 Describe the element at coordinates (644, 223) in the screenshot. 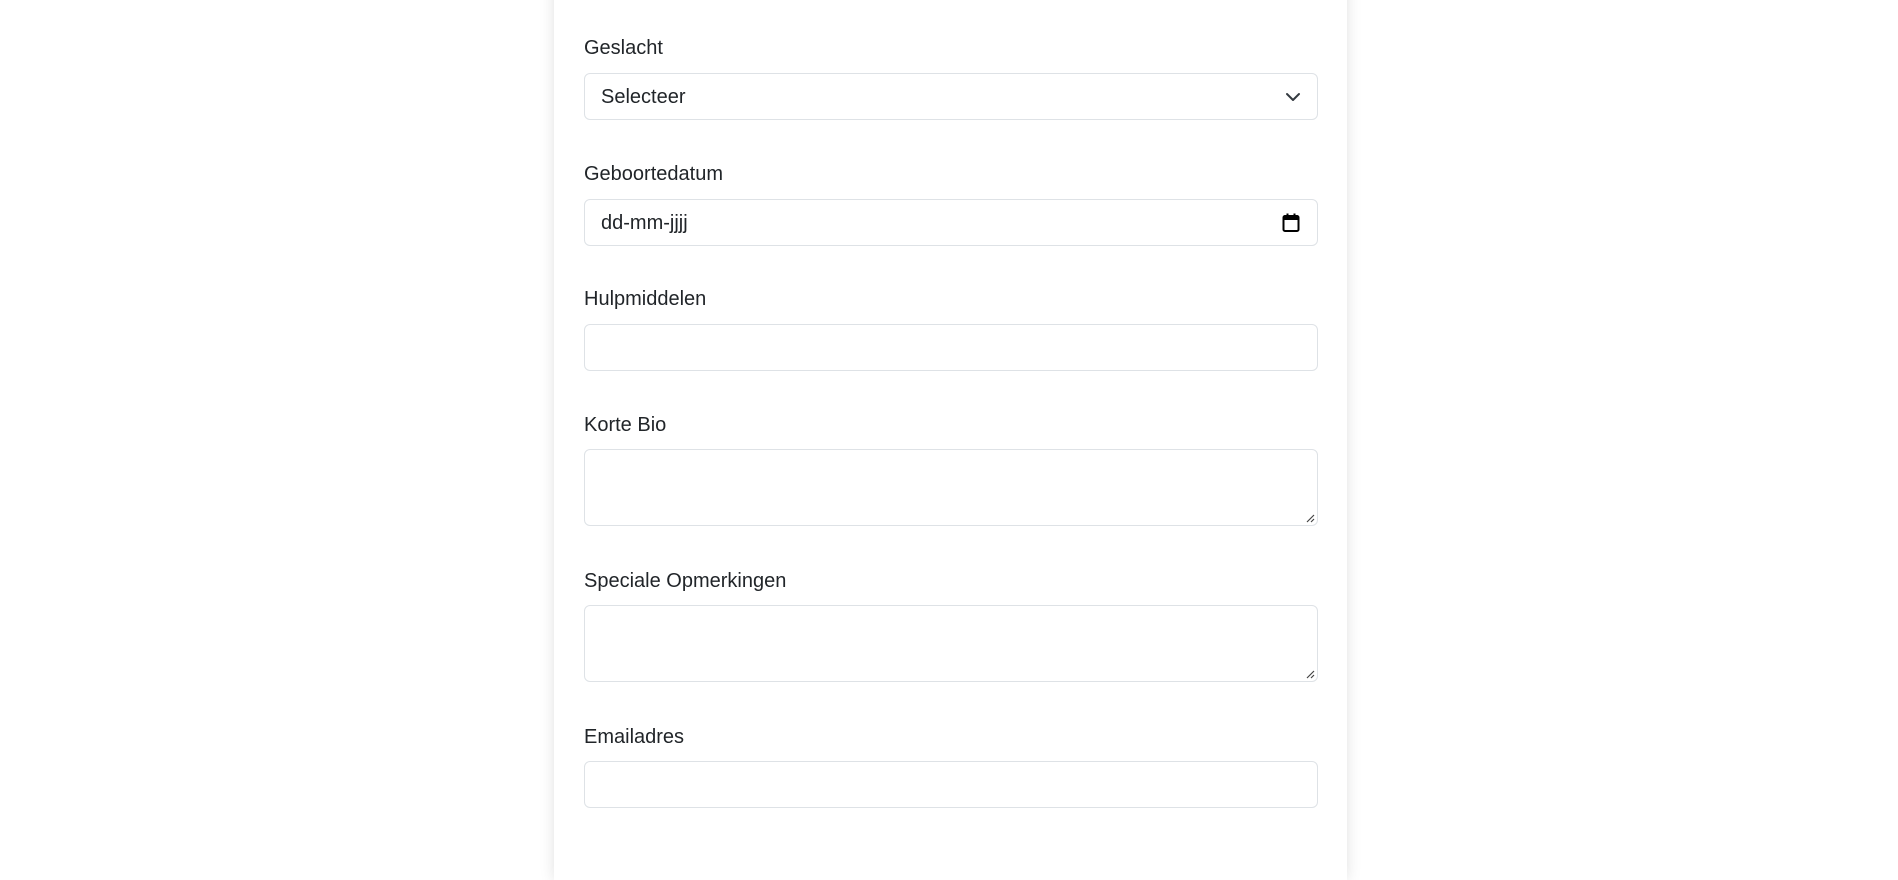

I see `birthdate-placeholder: dd-mm-jjjj` at that location.